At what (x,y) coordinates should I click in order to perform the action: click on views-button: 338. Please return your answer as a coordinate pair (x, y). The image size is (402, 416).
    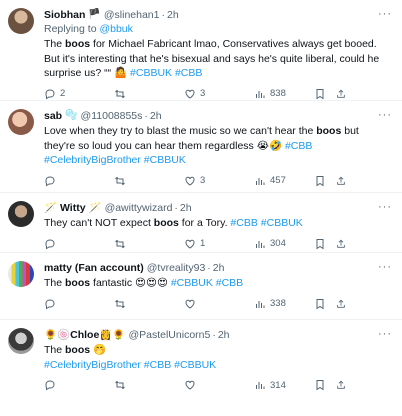
    Looking at the image, I should click on (284, 304).